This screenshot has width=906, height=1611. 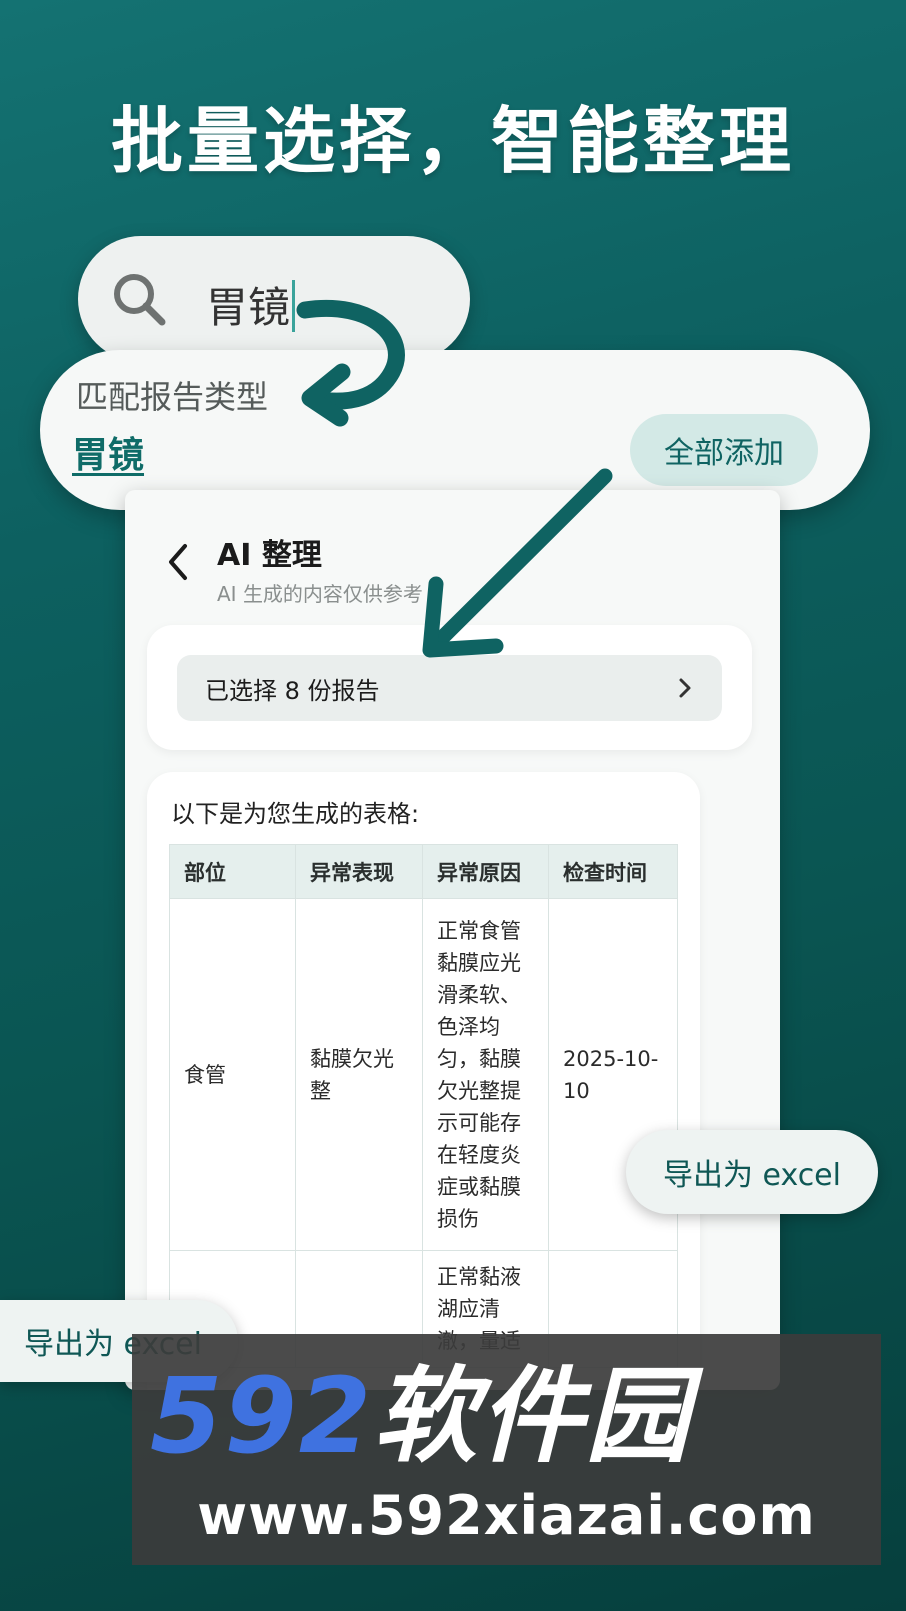 What do you see at coordinates (262, 1416) in the screenshot?
I see `watermark-number: 592` at bounding box center [262, 1416].